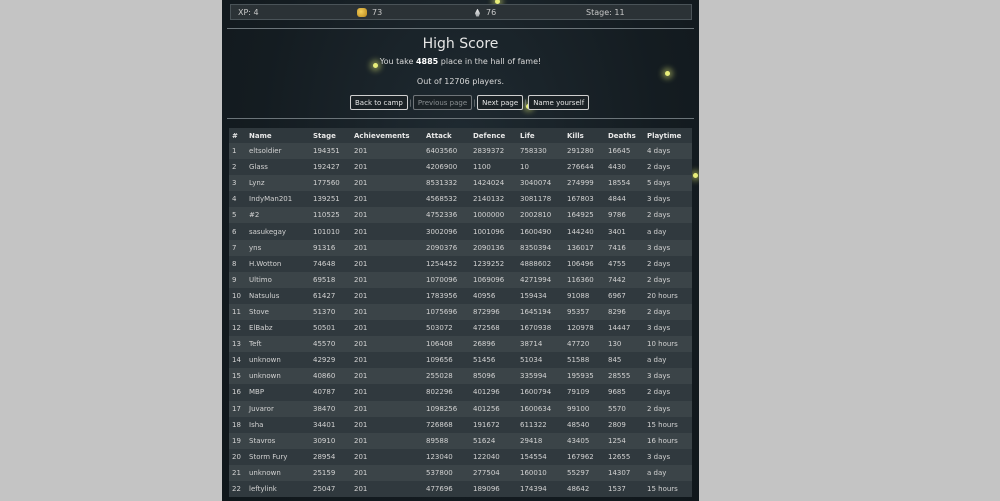  What do you see at coordinates (234, 199) in the screenshot?
I see `cell-rank: 4` at bounding box center [234, 199].